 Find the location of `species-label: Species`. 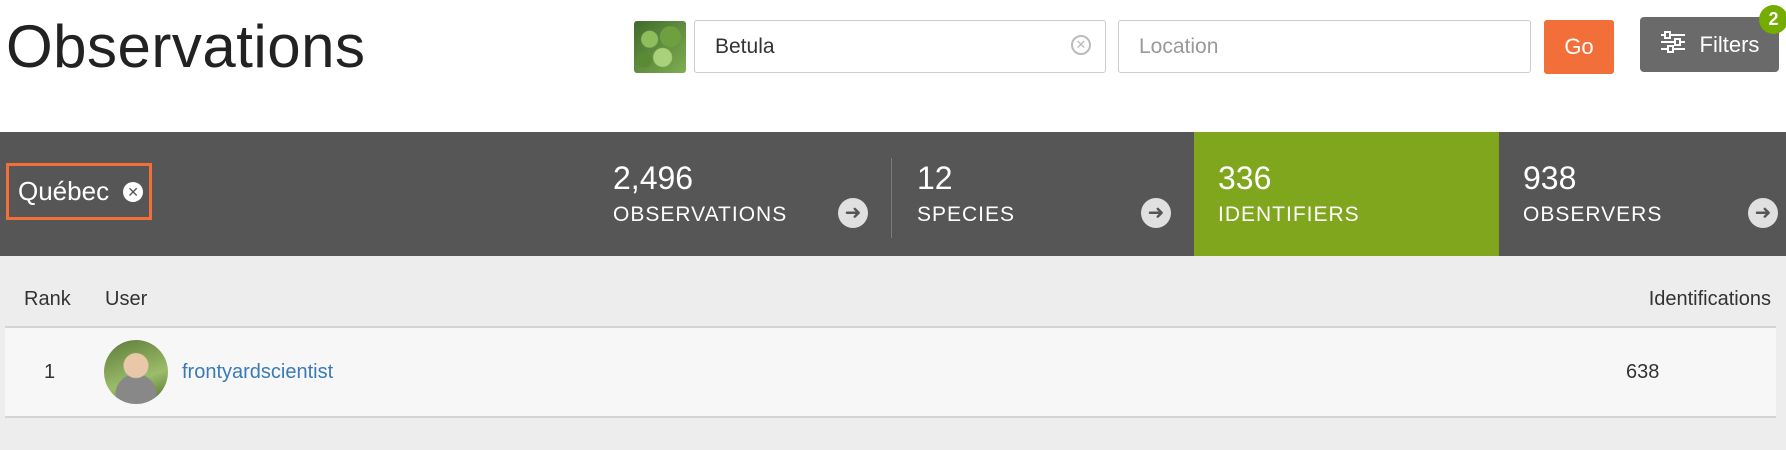

species-label: Species is located at coordinates (966, 214).